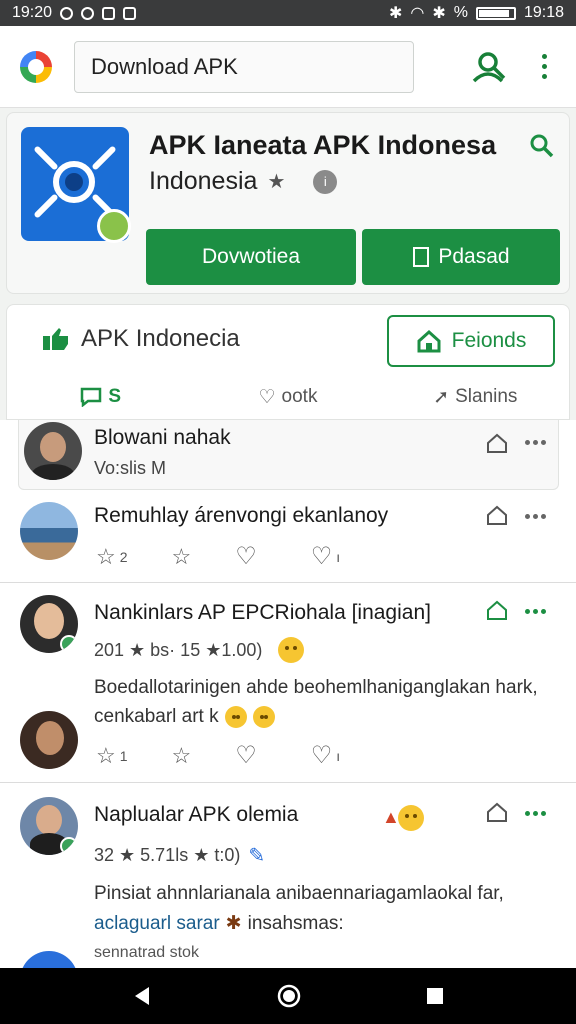  I want to click on smile-emoji-icon, so click(291, 650).